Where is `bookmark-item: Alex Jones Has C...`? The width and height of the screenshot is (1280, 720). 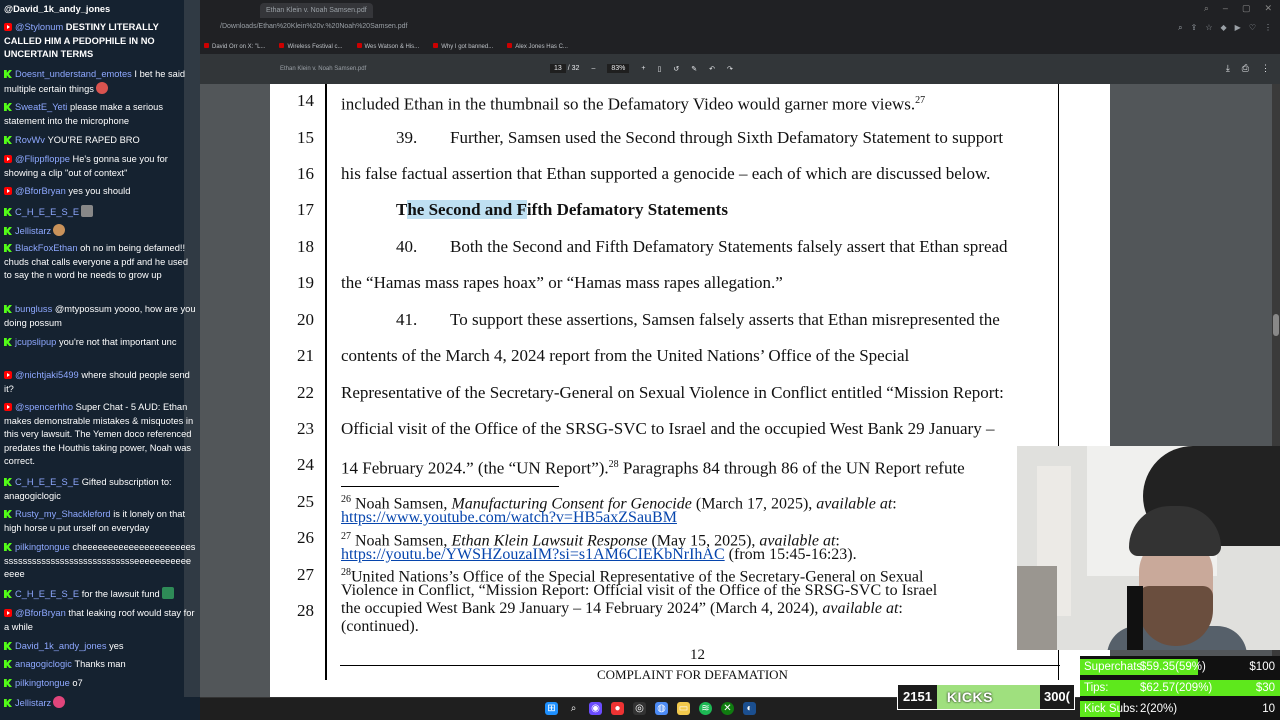
bookmark-item: Alex Jones Has C... is located at coordinates (537, 46).